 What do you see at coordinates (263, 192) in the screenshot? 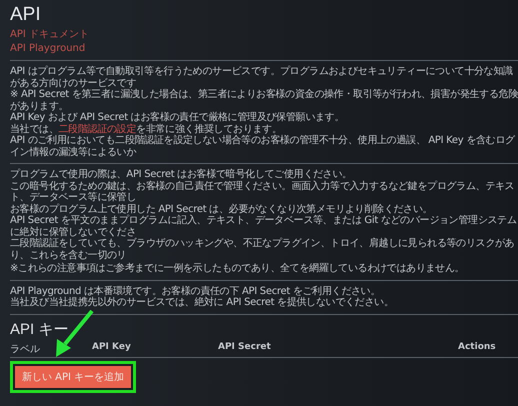
I see `notice-text: この暗号化するための鍵は、お客様の自己責任で管理ください。画面入力等で入力するなど鍵をプログラム、テキスト、データベース等に保管し` at bounding box center [263, 192].